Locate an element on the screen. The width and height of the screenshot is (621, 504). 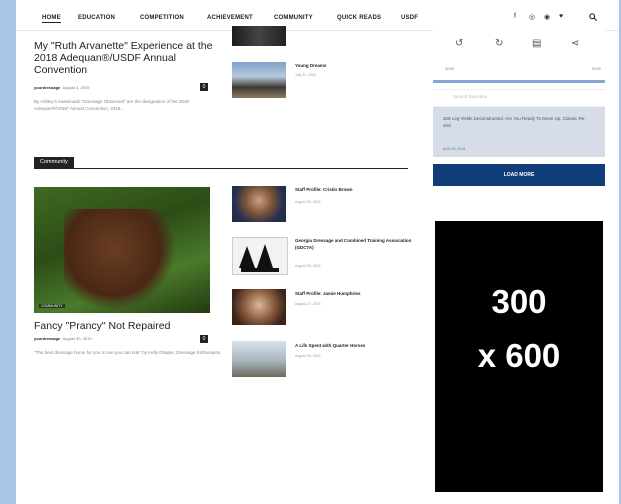
total-time: 00:00 is located at coordinates (596, 69).